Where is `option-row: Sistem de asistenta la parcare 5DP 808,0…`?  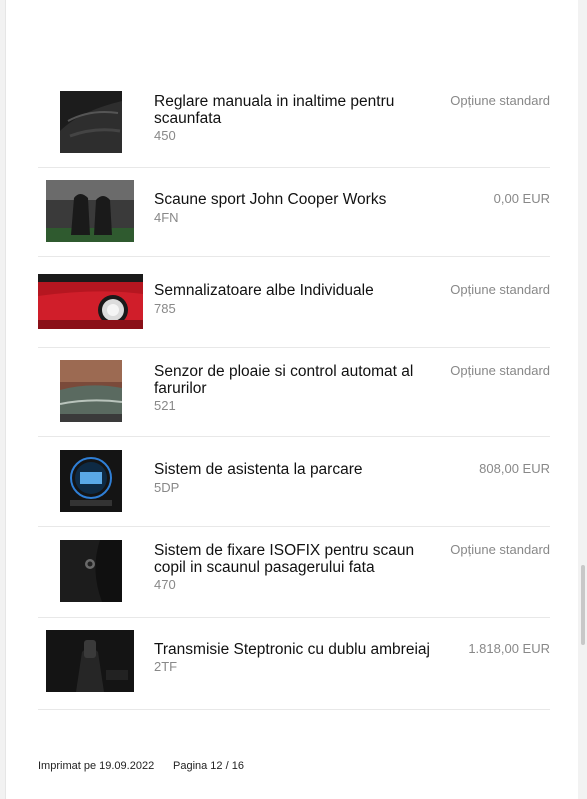 option-row: Sistem de asistenta la parcare 5DP 808,0… is located at coordinates (294, 481).